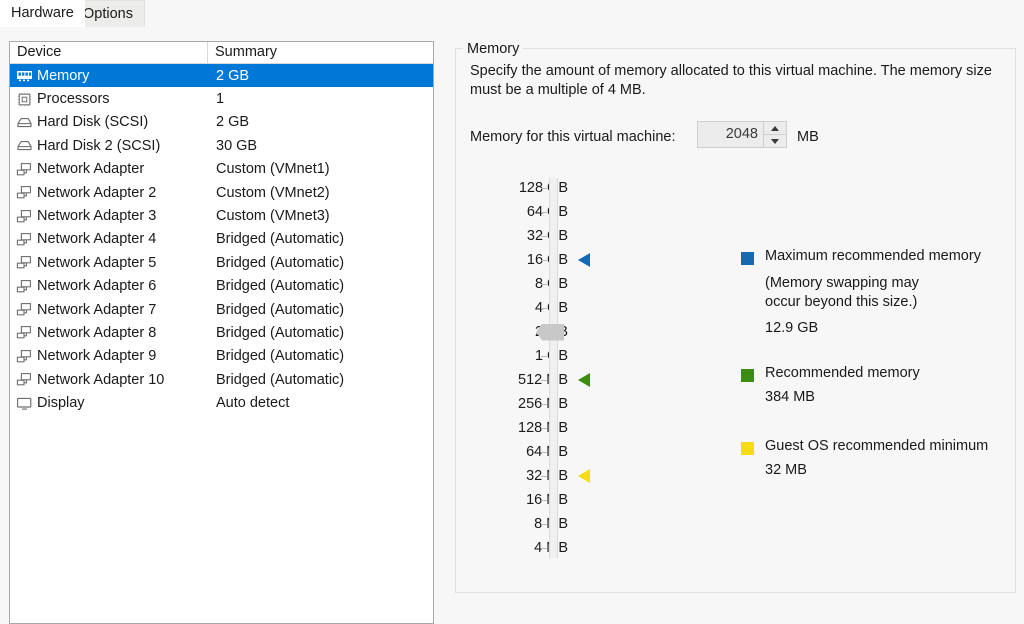  I want to click on recommended-marker, so click(584, 380).